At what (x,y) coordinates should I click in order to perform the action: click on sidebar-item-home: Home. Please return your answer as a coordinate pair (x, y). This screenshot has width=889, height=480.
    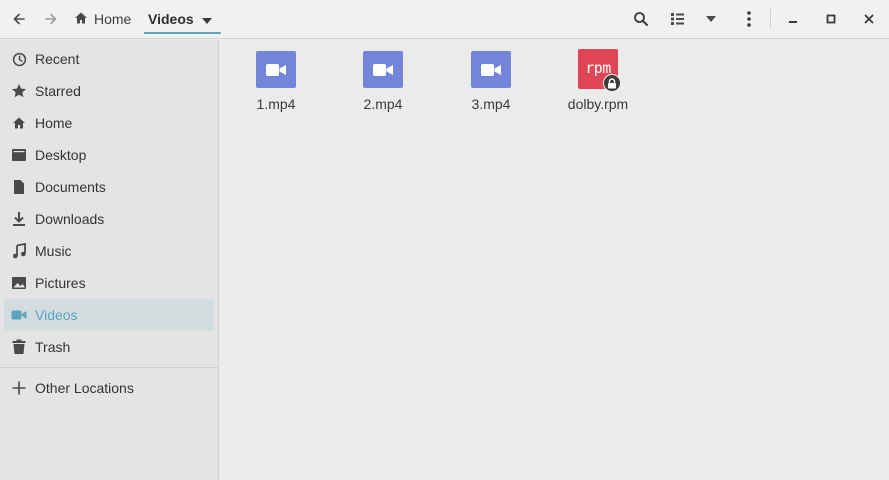
    Looking at the image, I should click on (109, 123).